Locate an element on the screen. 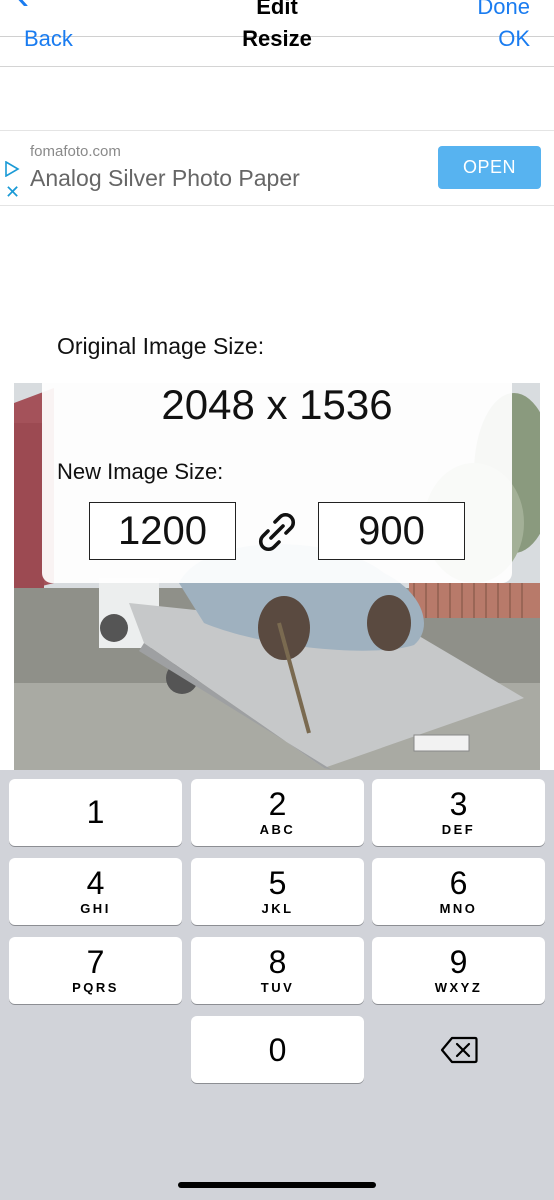 This screenshot has height=1200, width=554. key-letters: PQRS is located at coordinates (95, 987).